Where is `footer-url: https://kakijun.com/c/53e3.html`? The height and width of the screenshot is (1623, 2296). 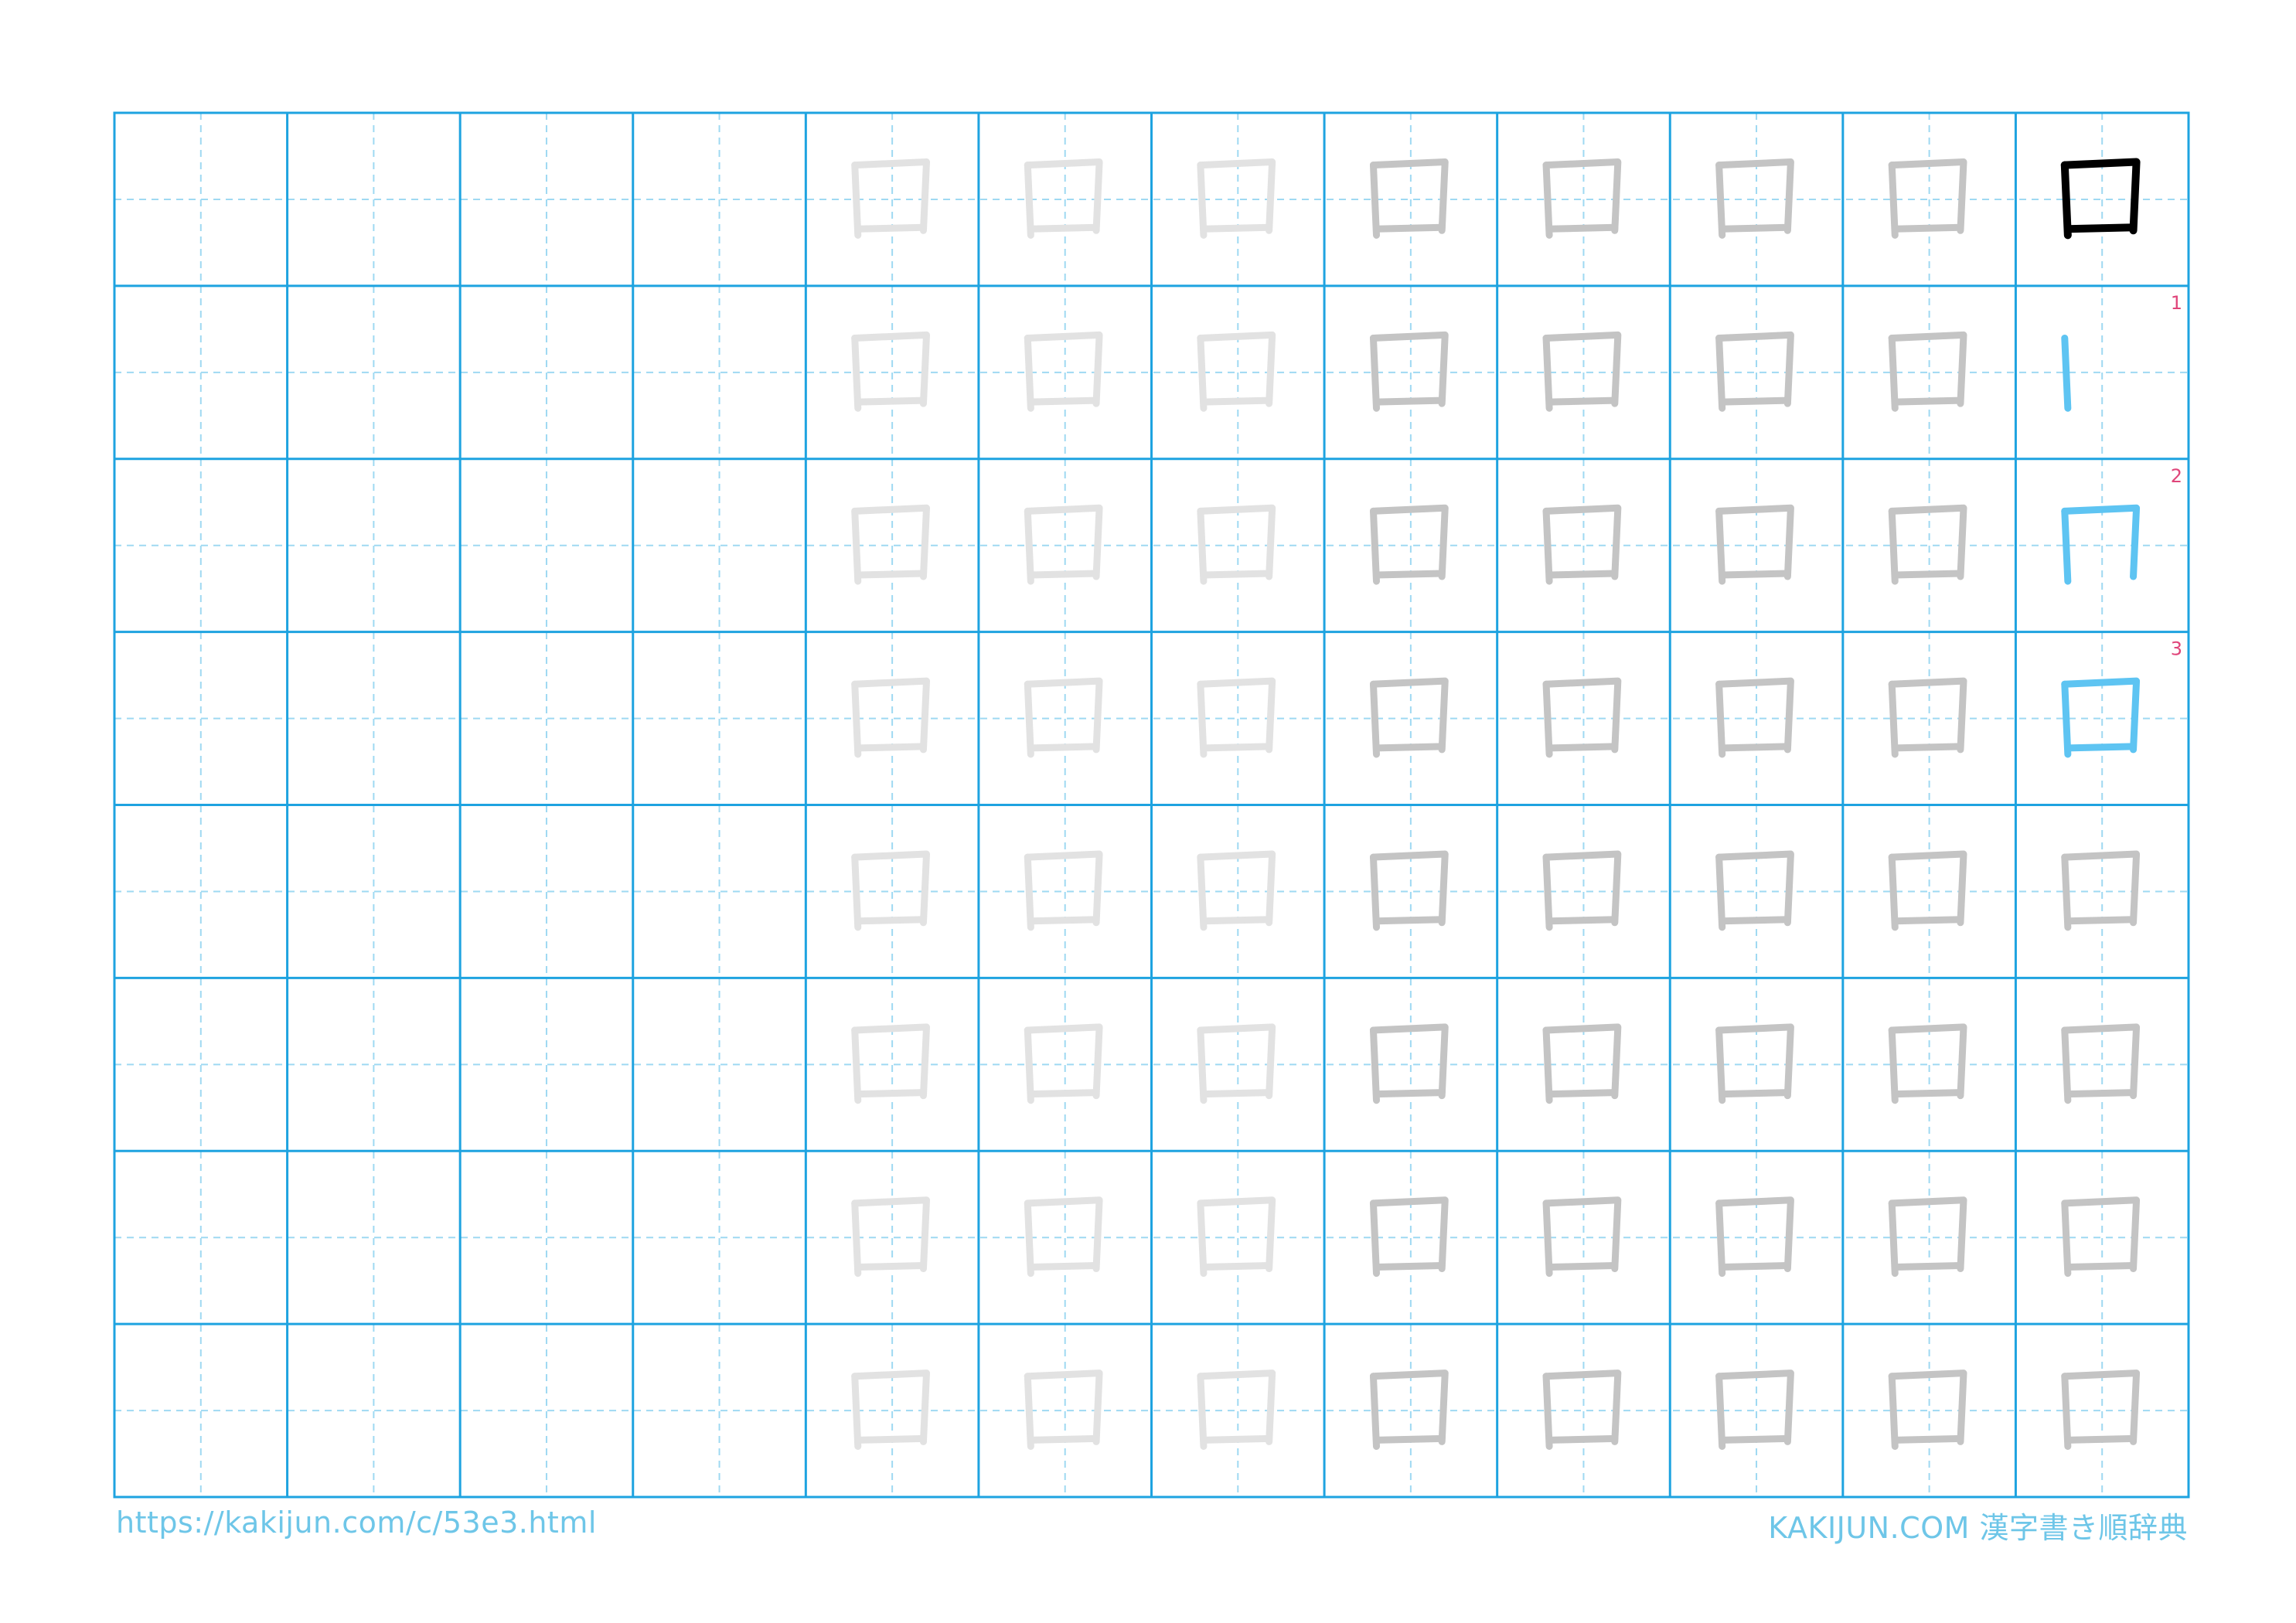
footer-url: https://kakijun.com/c/53e3.html is located at coordinates (356, 1523).